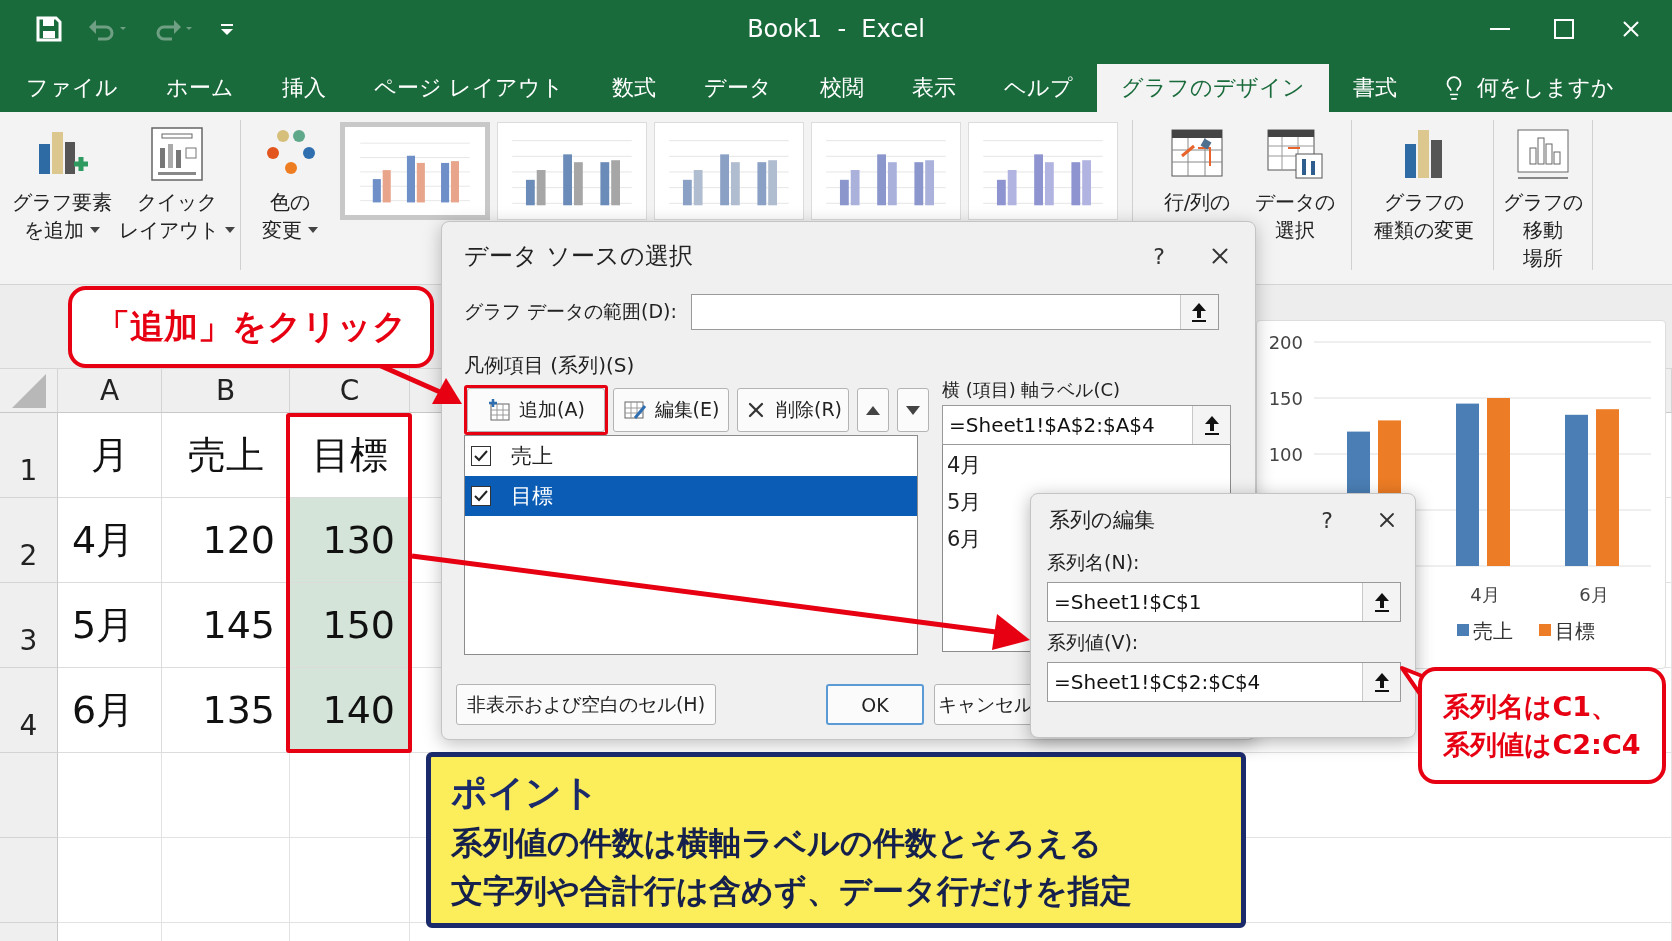 This screenshot has height=941, width=1672. Describe the element at coordinates (110, 625) in the screenshot. I see `table-cell: 5月` at that location.